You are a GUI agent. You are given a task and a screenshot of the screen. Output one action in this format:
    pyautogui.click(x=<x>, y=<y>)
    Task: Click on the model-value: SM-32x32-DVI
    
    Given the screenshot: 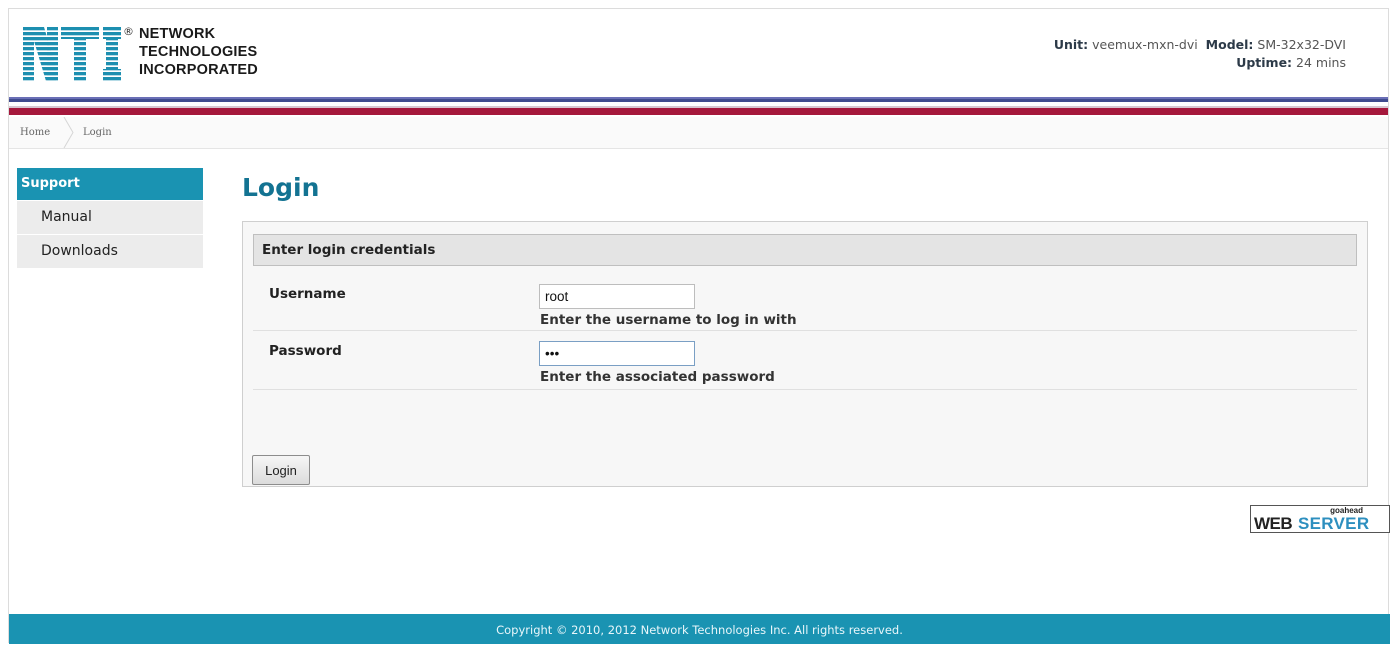 What is the action you would take?
    pyautogui.click(x=1301, y=44)
    